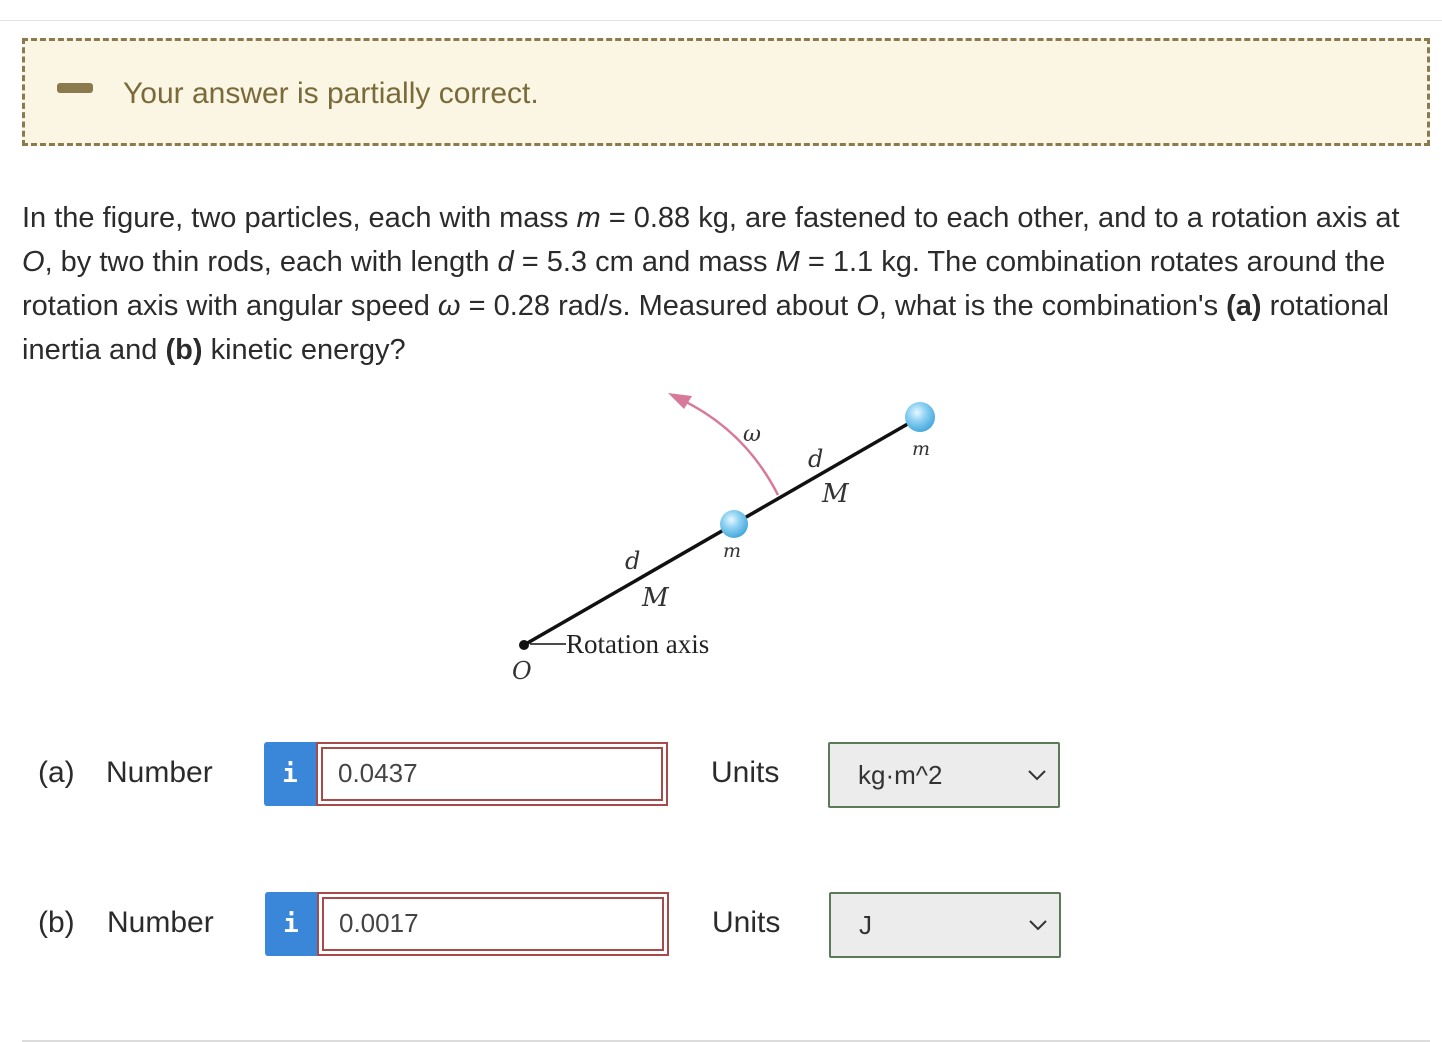  Describe the element at coordinates (304, 350) in the screenshot. I see `question-text-segment: kinetic energy?` at that location.